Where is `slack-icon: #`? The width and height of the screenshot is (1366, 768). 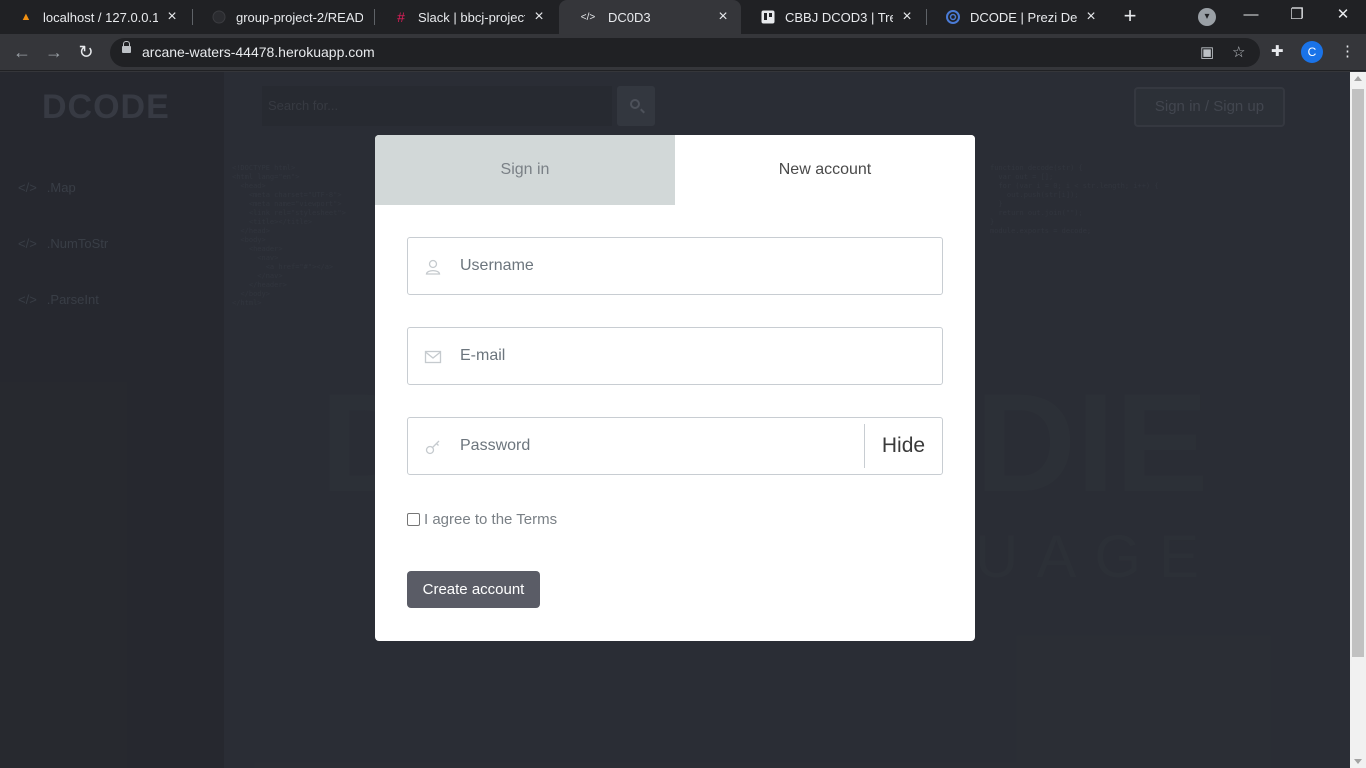 slack-icon: # is located at coordinates (401, 17).